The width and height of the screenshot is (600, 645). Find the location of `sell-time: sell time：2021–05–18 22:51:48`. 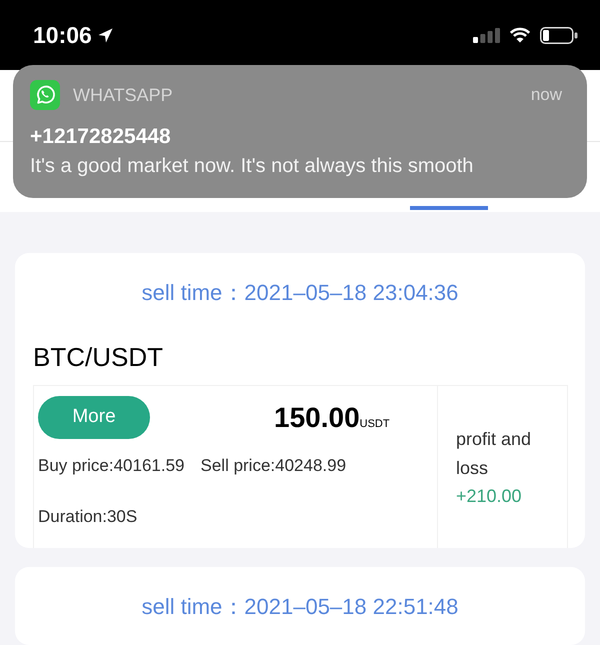

sell-time: sell time：2021–05–18 22:51:48 is located at coordinates (300, 607).